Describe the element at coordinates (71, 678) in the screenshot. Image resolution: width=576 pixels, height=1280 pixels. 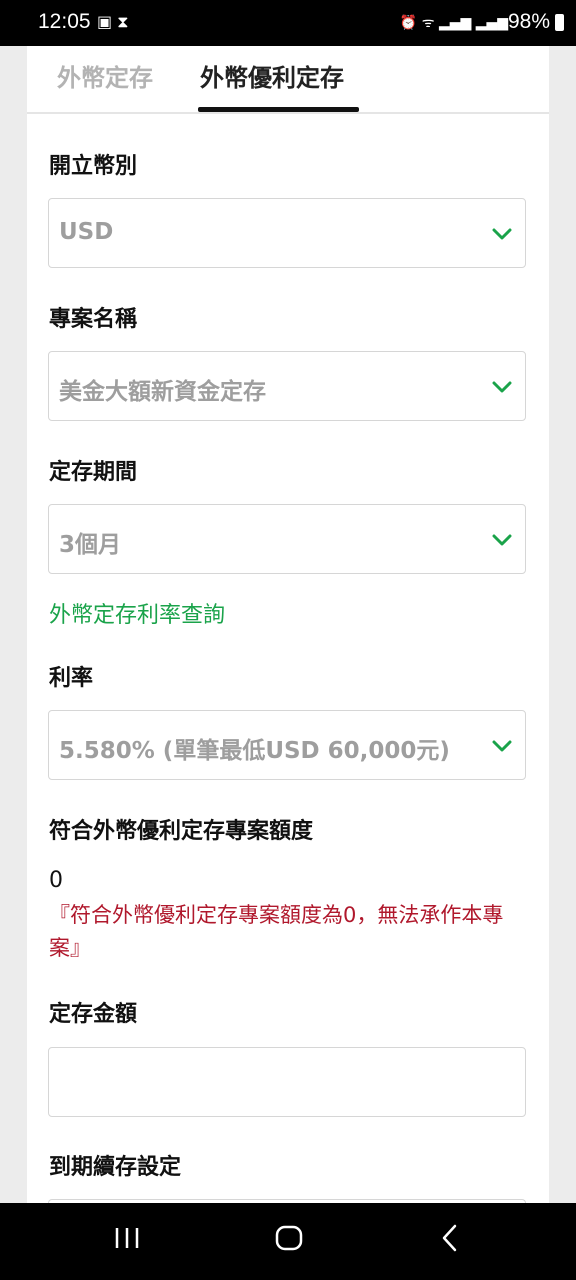
I see `rate-label: 利率` at that location.